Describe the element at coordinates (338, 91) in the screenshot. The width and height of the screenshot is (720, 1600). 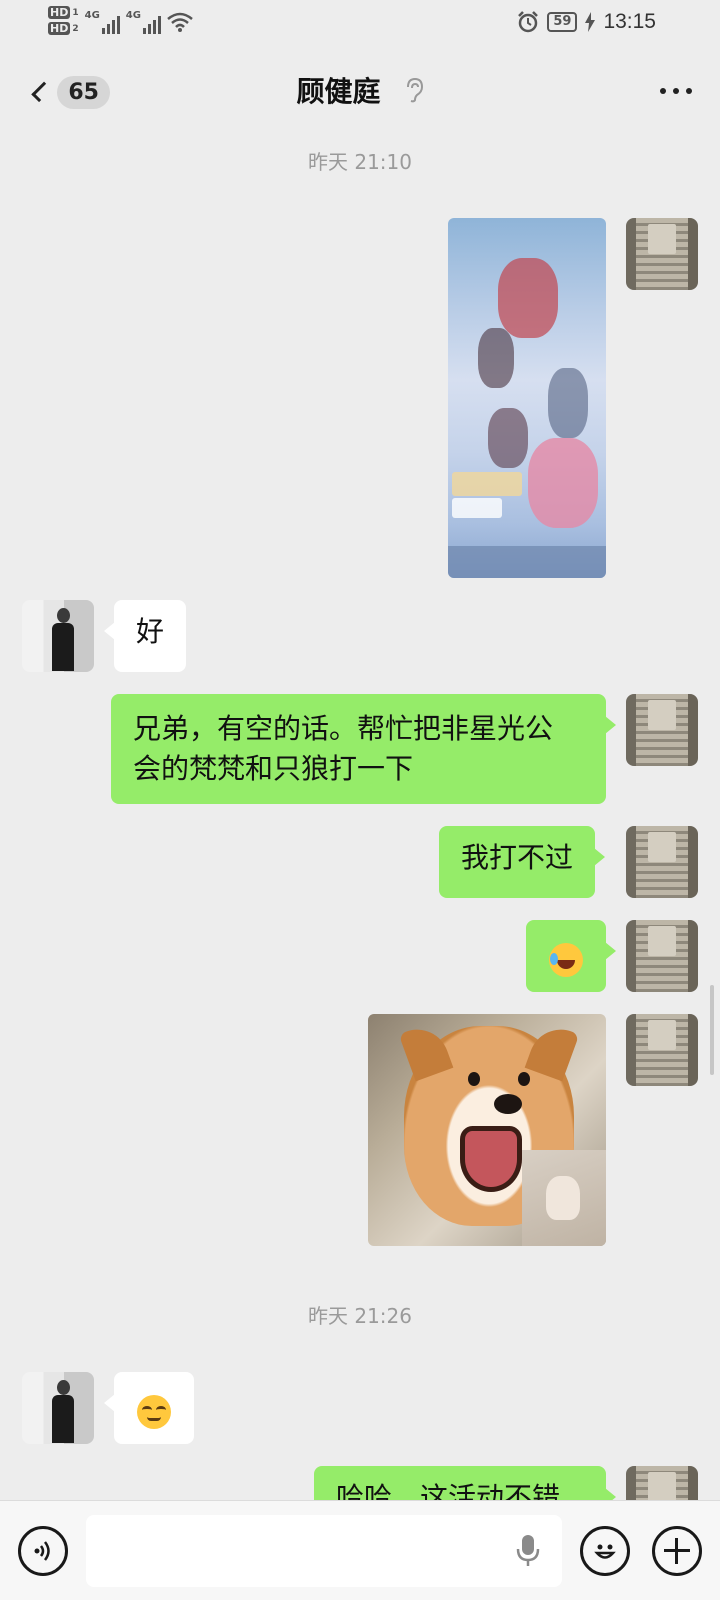
I see `chat-title: 顾健庭` at that location.